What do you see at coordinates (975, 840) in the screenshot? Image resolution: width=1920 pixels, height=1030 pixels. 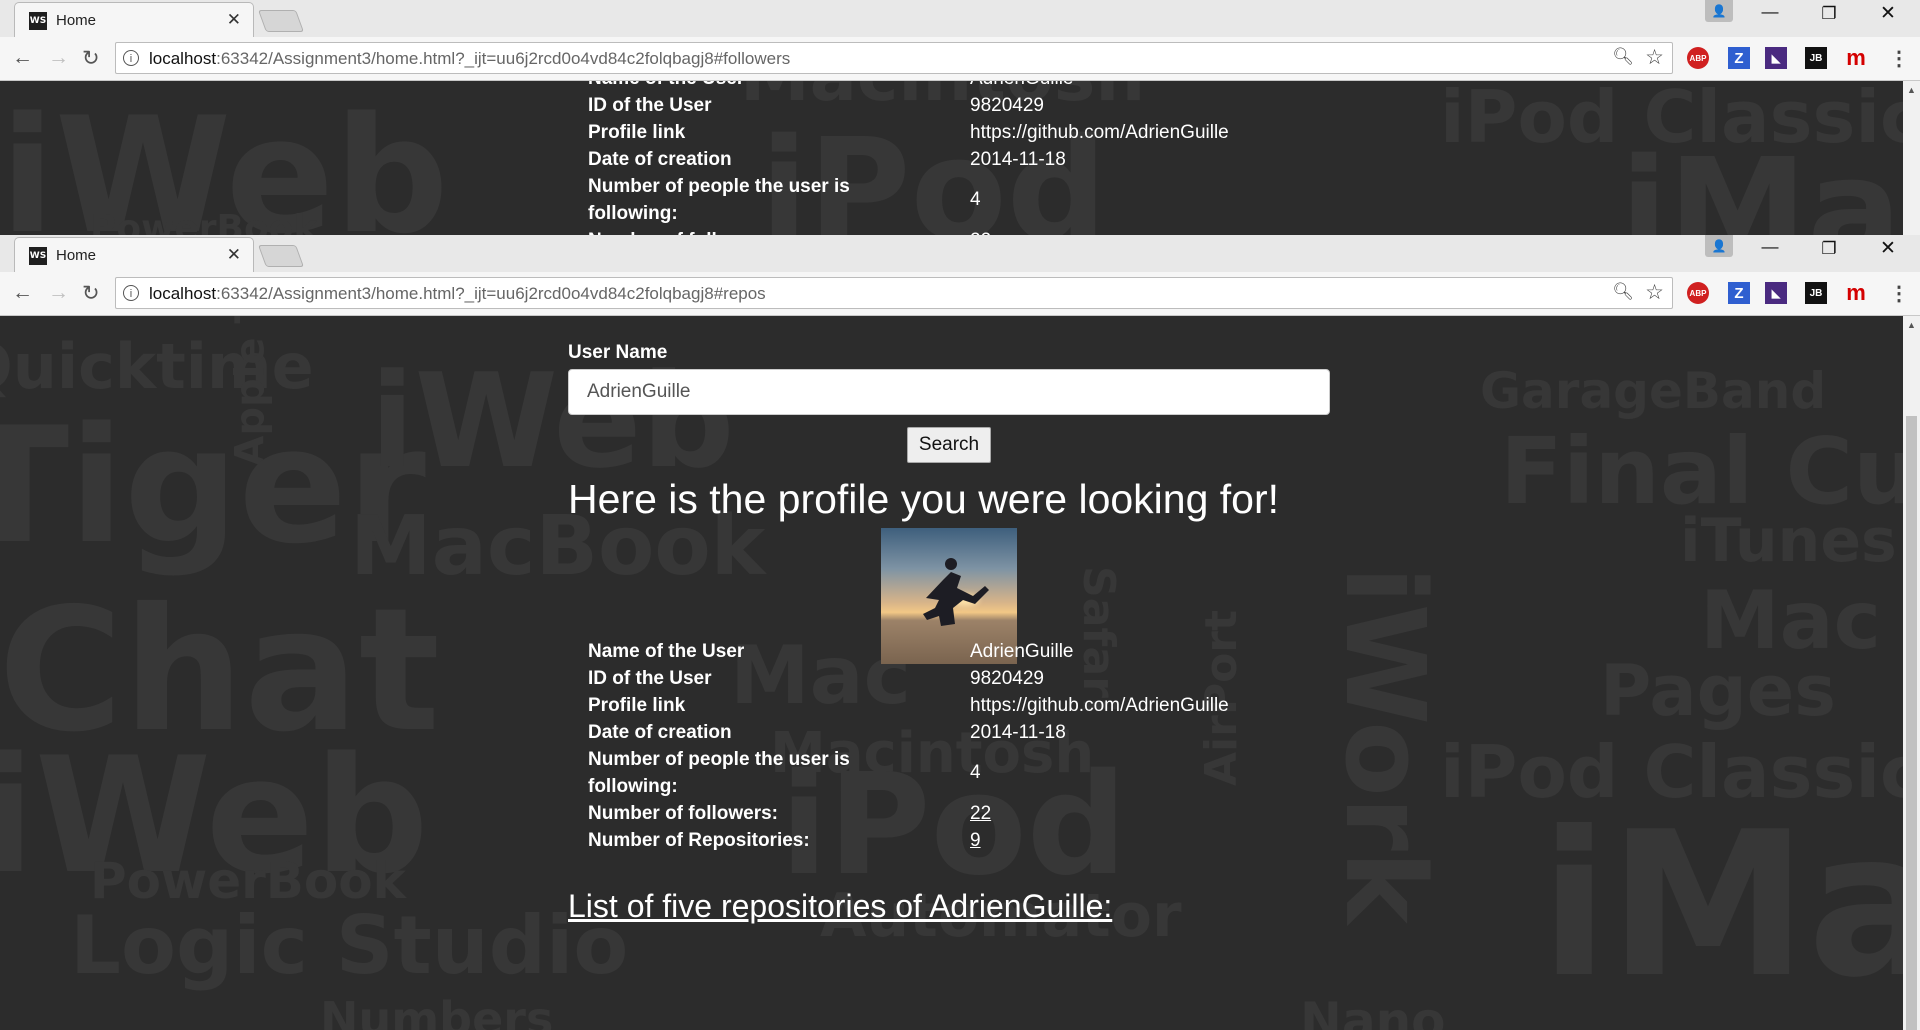 I see `repos-count-link: 9` at bounding box center [975, 840].